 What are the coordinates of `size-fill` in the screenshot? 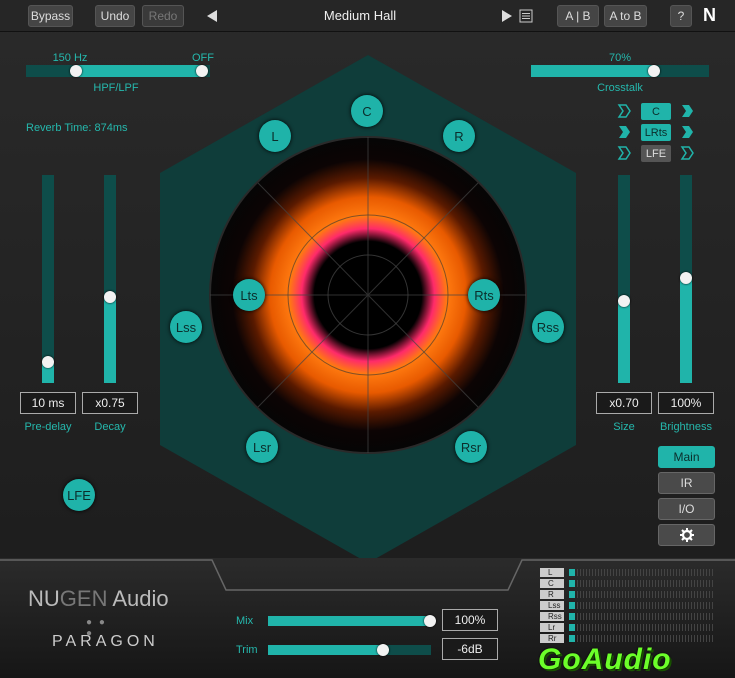 It's located at (624, 341).